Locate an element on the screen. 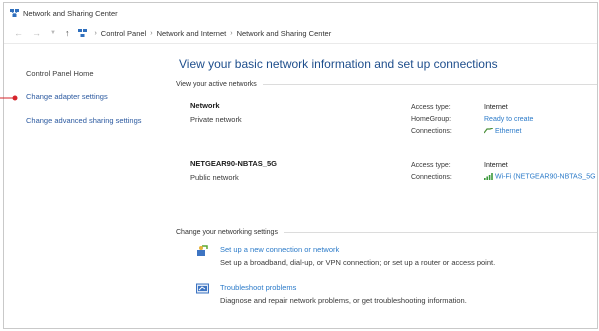 This screenshot has width=599, height=331. ethernet-icon is located at coordinates (488, 130).